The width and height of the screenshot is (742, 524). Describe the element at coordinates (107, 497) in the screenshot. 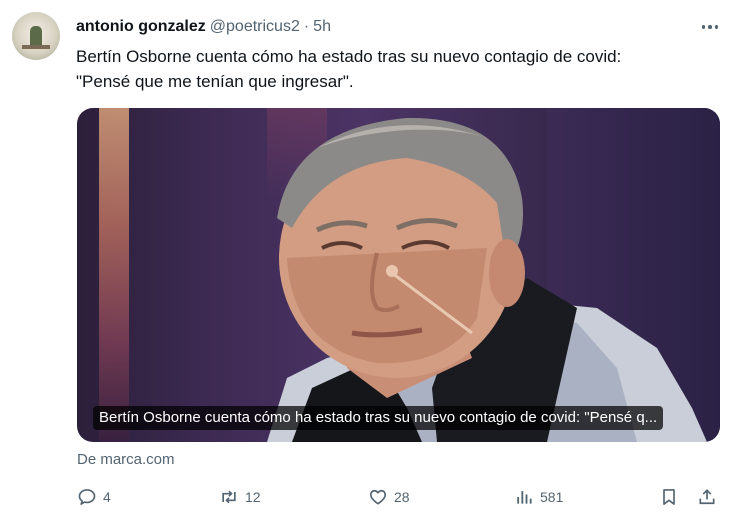

I see `reply-count: 4` at that location.